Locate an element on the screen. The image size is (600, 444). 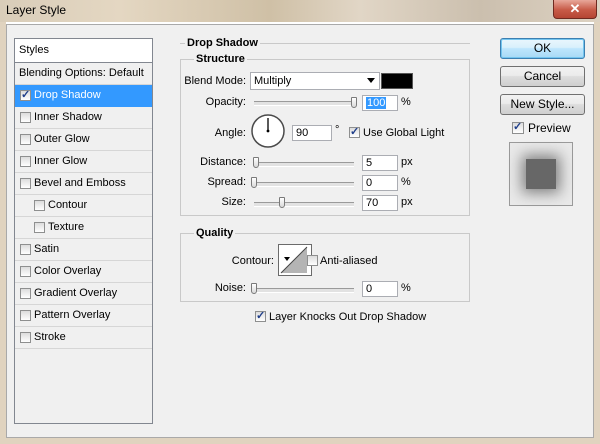
spread-unit: % is located at coordinates (406, 182).